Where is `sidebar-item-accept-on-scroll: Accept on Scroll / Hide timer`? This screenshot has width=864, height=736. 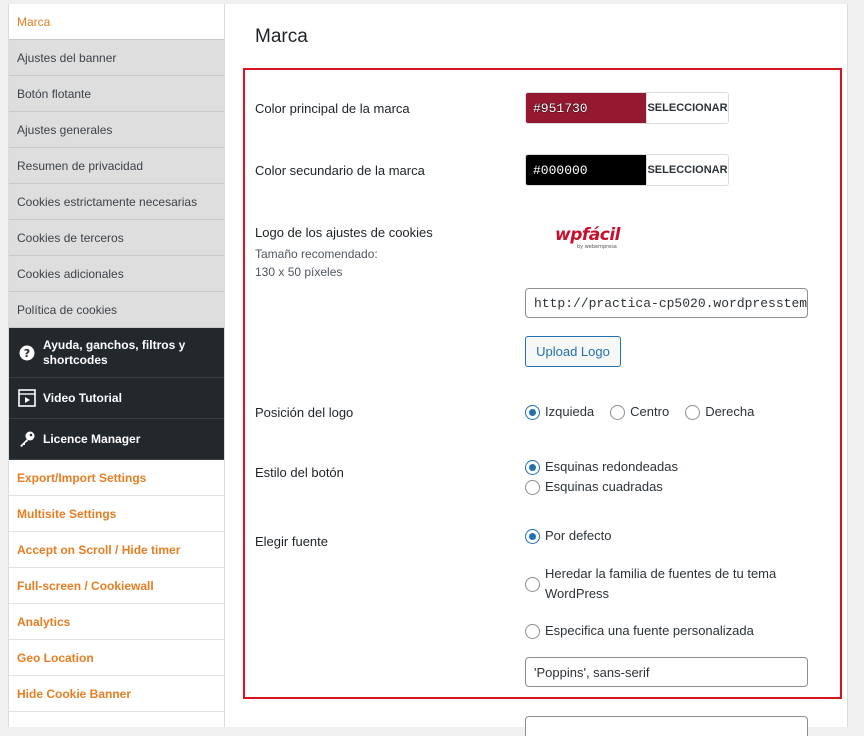
sidebar-item-accept-on-scroll: Accept on Scroll / Hide timer is located at coordinates (116, 550).